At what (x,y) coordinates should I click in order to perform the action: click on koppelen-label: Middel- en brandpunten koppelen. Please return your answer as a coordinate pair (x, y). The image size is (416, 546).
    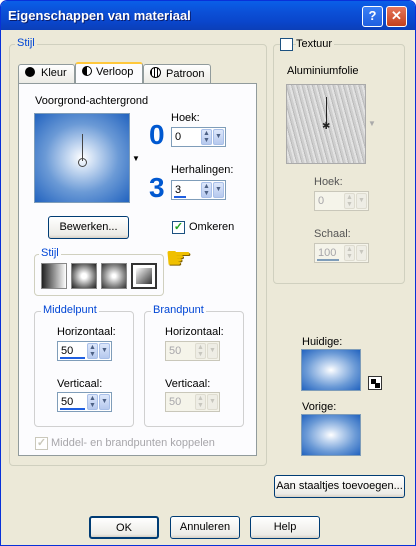
    Looking at the image, I should click on (133, 443).